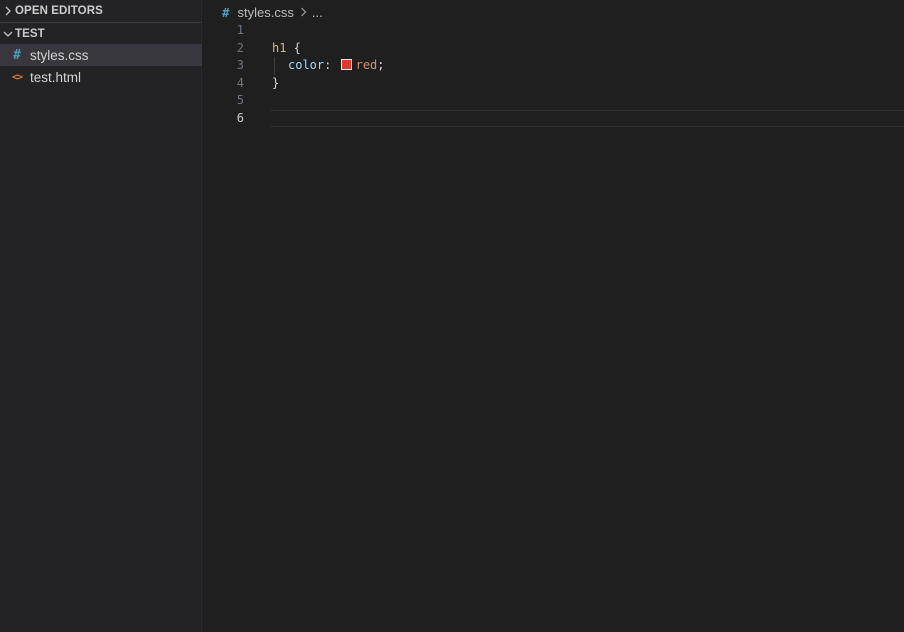  Describe the element at coordinates (293, 47) in the screenshot. I see `open-brace: {` at that location.